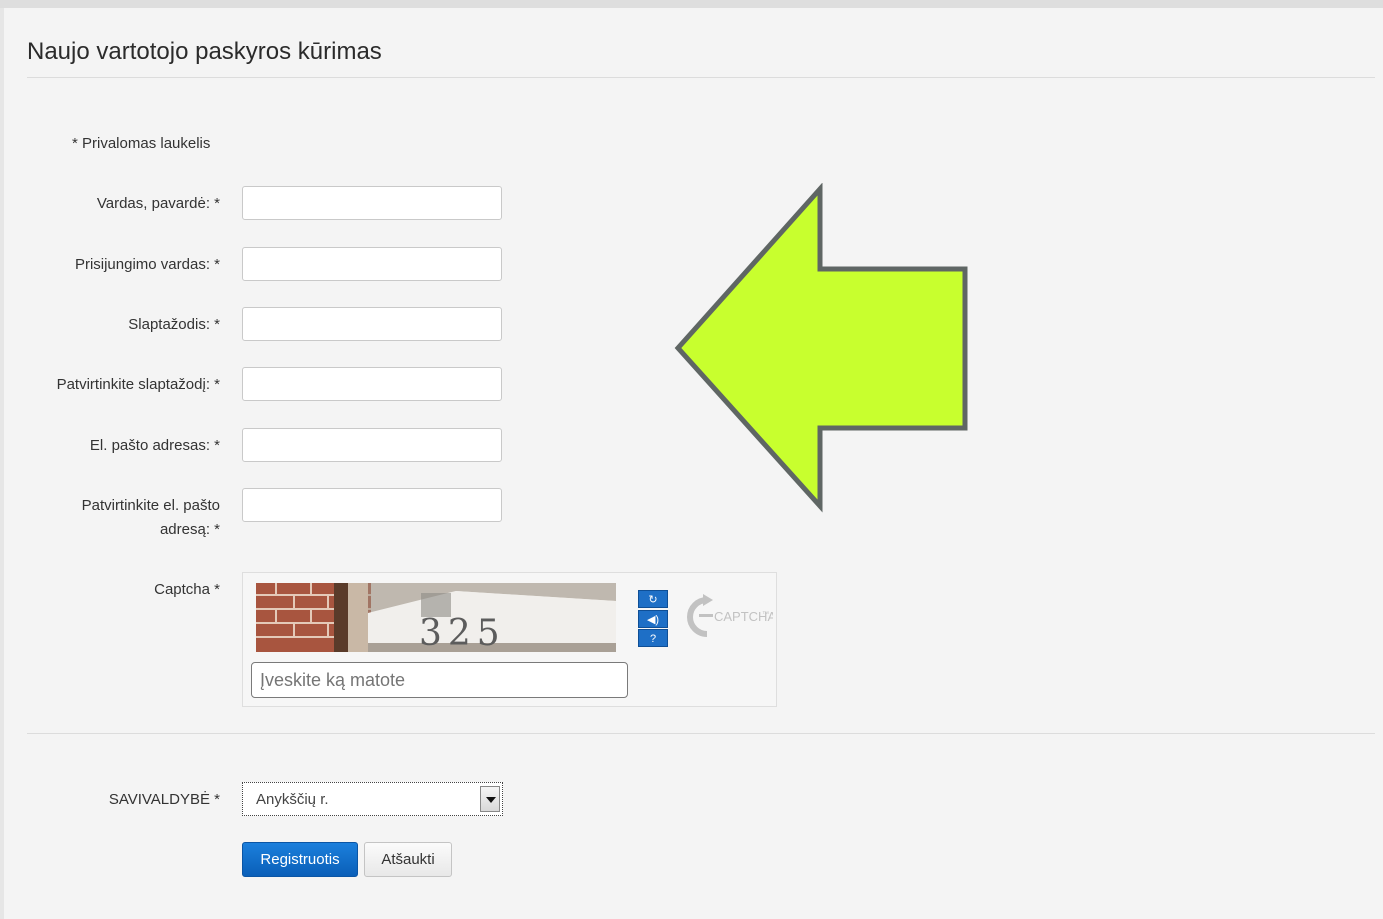 Image resolution: width=1383 pixels, height=919 pixels. I want to click on full-name-input, so click(372, 203).